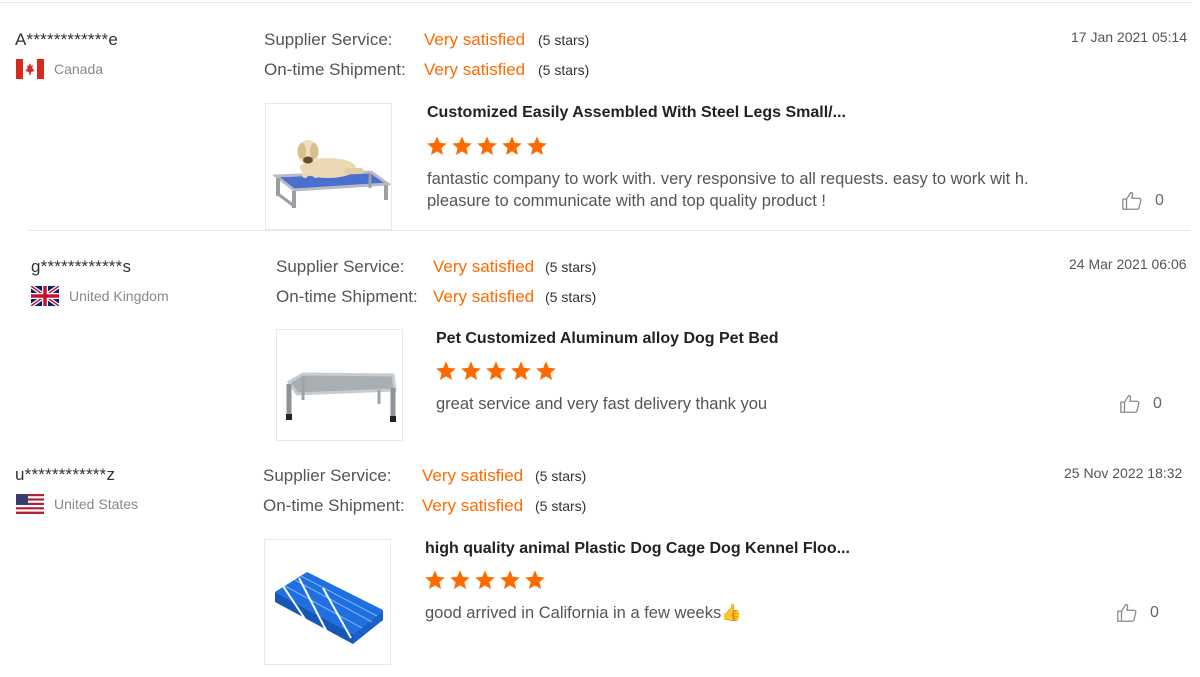 The image size is (1200, 677). What do you see at coordinates (609, 230) in the screenshot?
I see `review-divider` at bounding box center [609, 230].